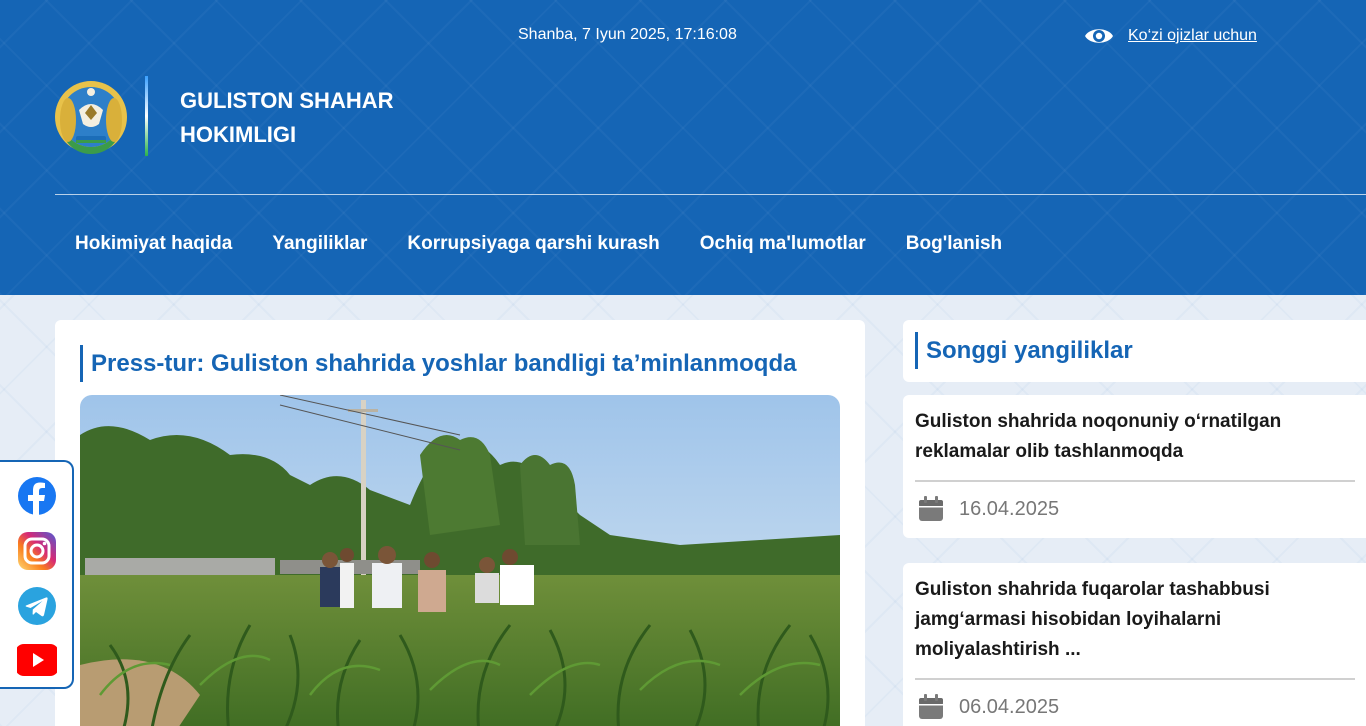 This screenshot has height=726, width=1366. I want to click on facebook-icon, so click(37, 496).